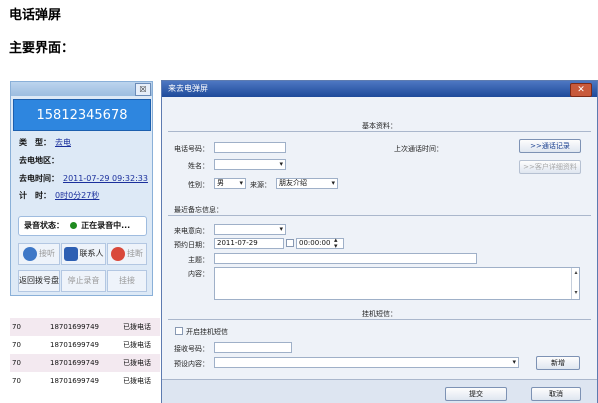 This screenshot has height=403, width=598. Describe the element at coordinates (35, 15) in the screenshot. I see `doc-heading-title: 电话弹屏` at that location.